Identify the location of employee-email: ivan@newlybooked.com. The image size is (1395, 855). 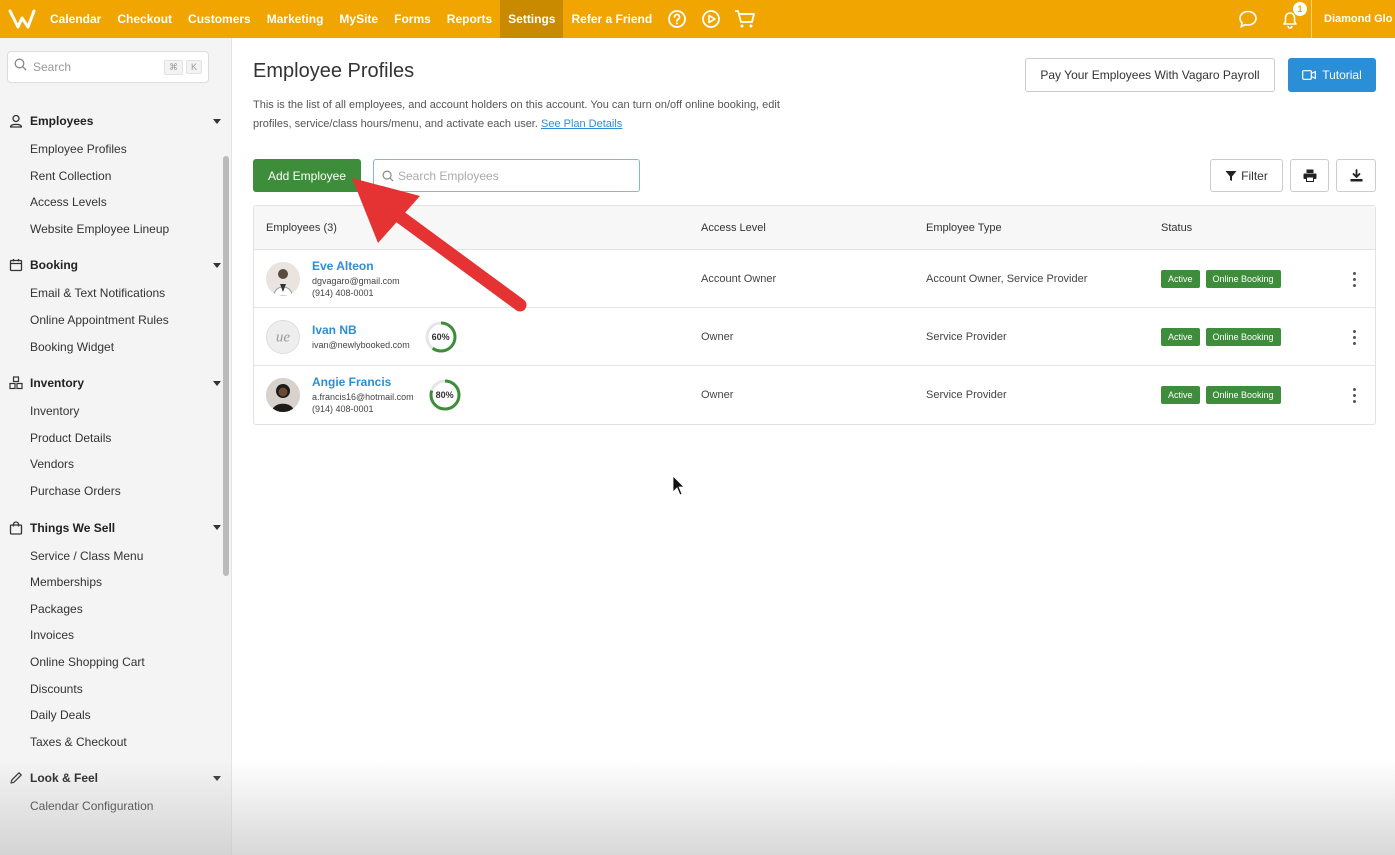
(361, 344).